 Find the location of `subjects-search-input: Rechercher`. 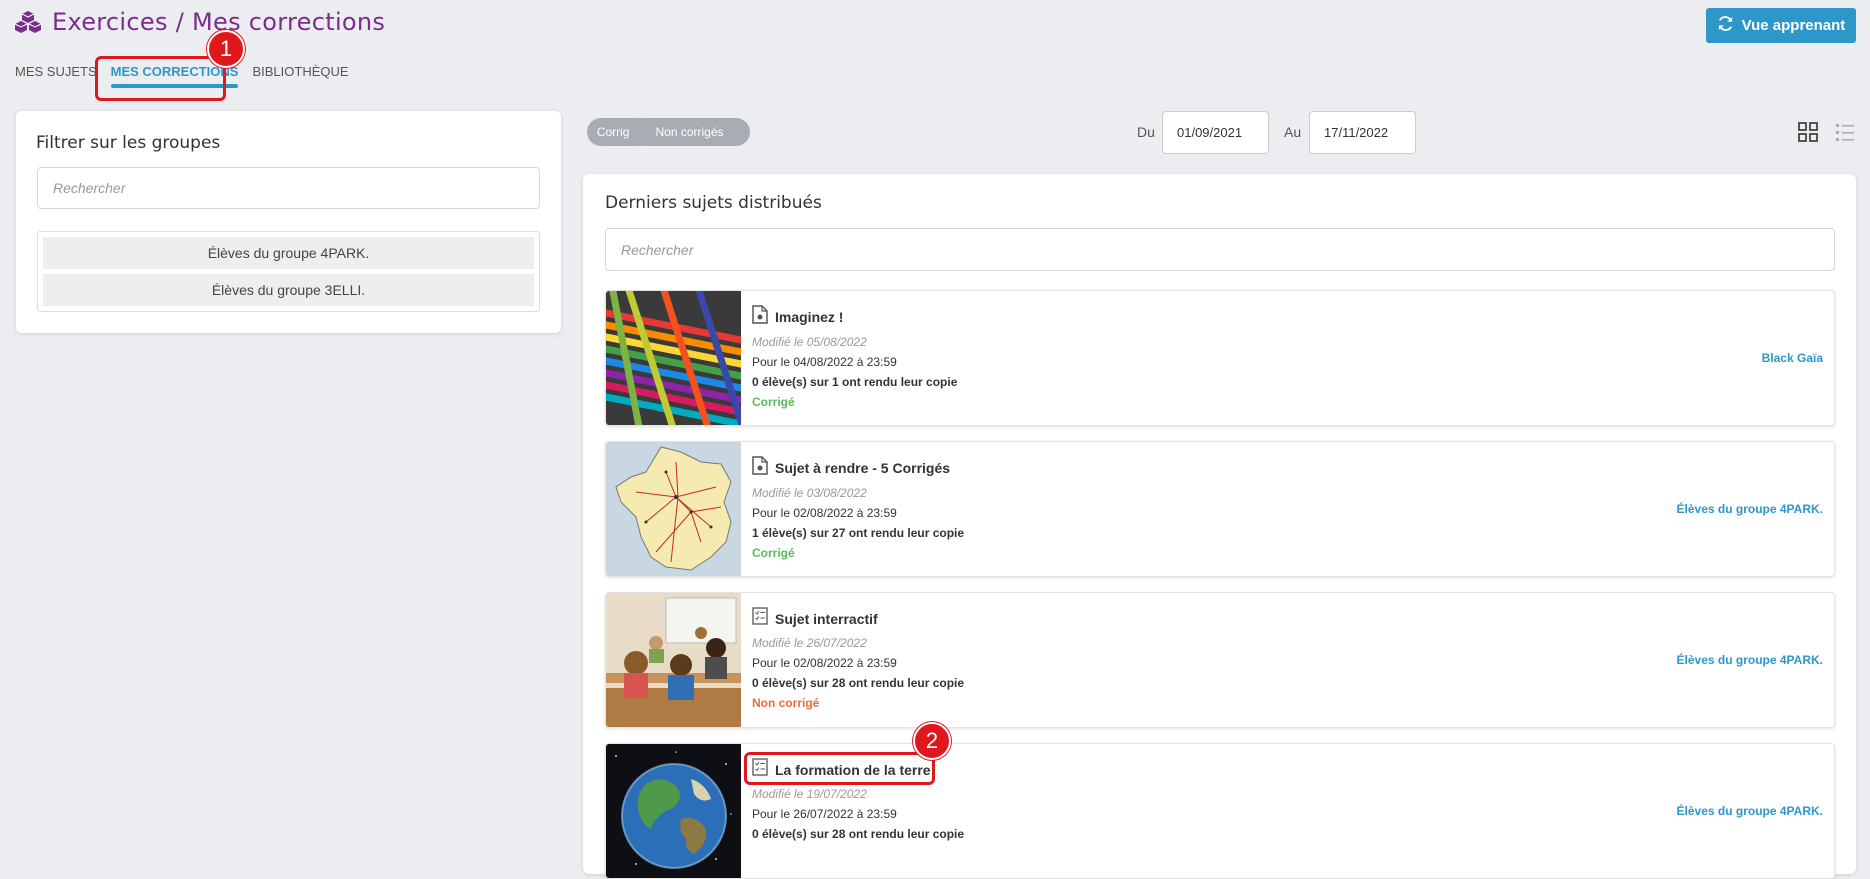

subjects-search-input: Rechercher is located at coordinates (1220, 249).